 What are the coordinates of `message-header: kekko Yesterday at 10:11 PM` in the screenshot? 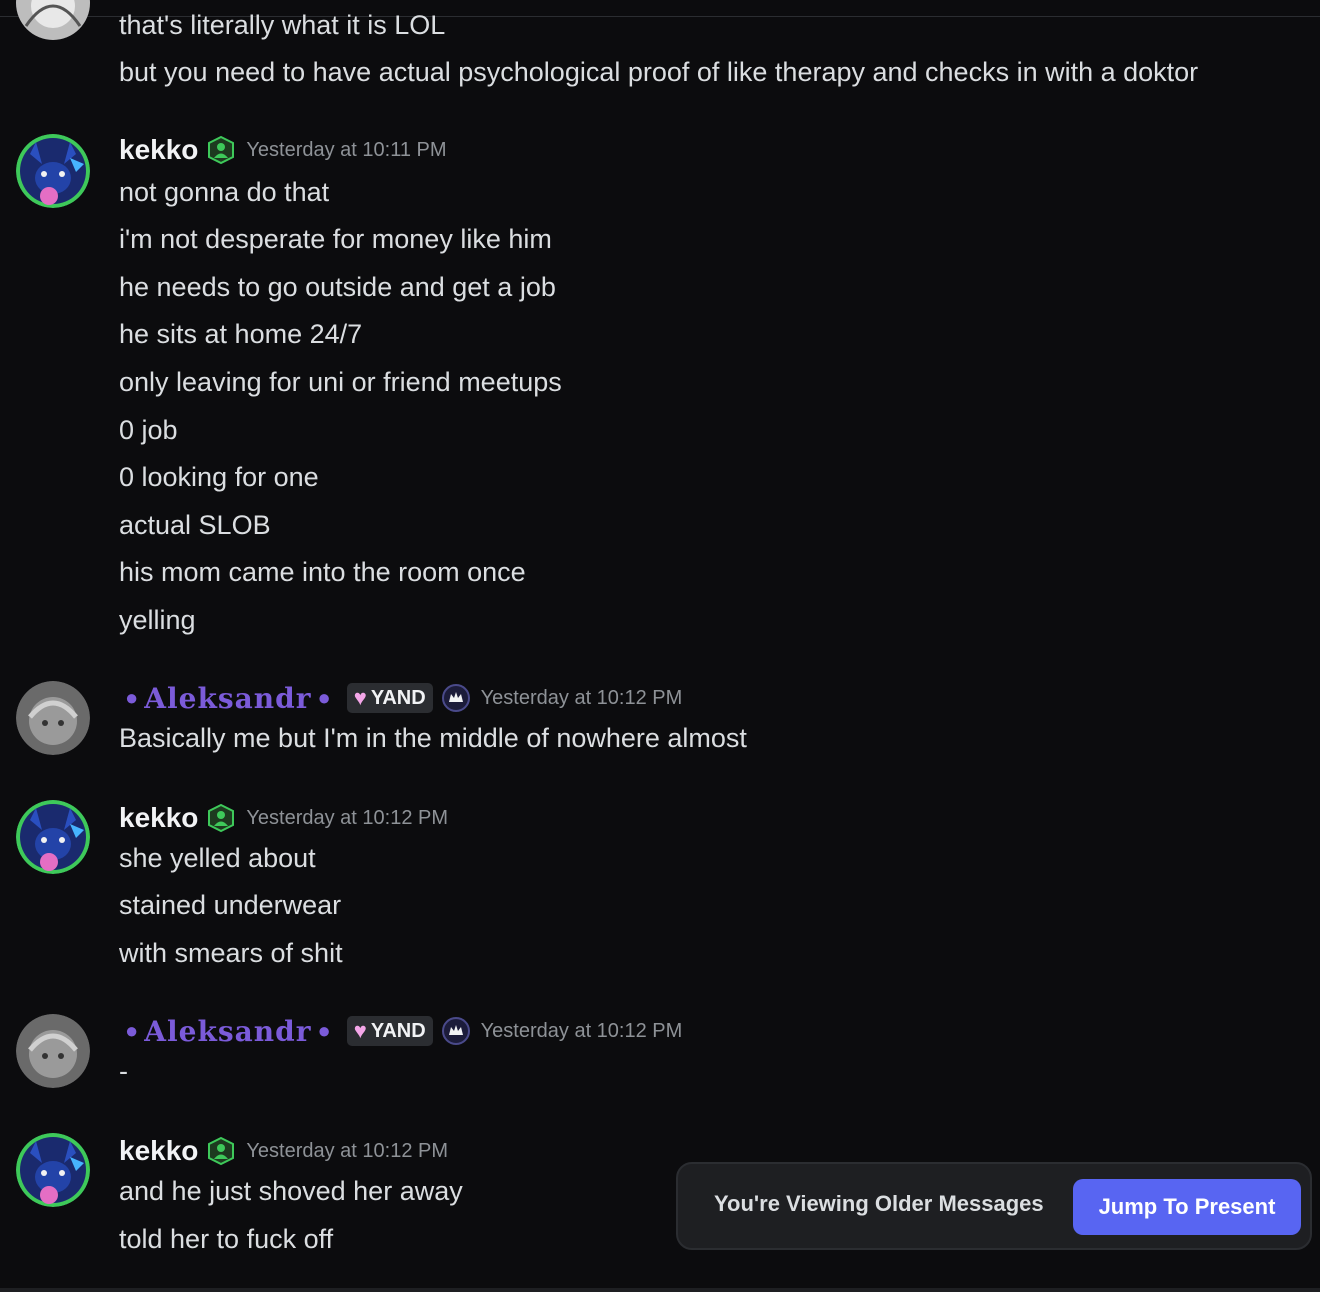 It's located at (283, 150).